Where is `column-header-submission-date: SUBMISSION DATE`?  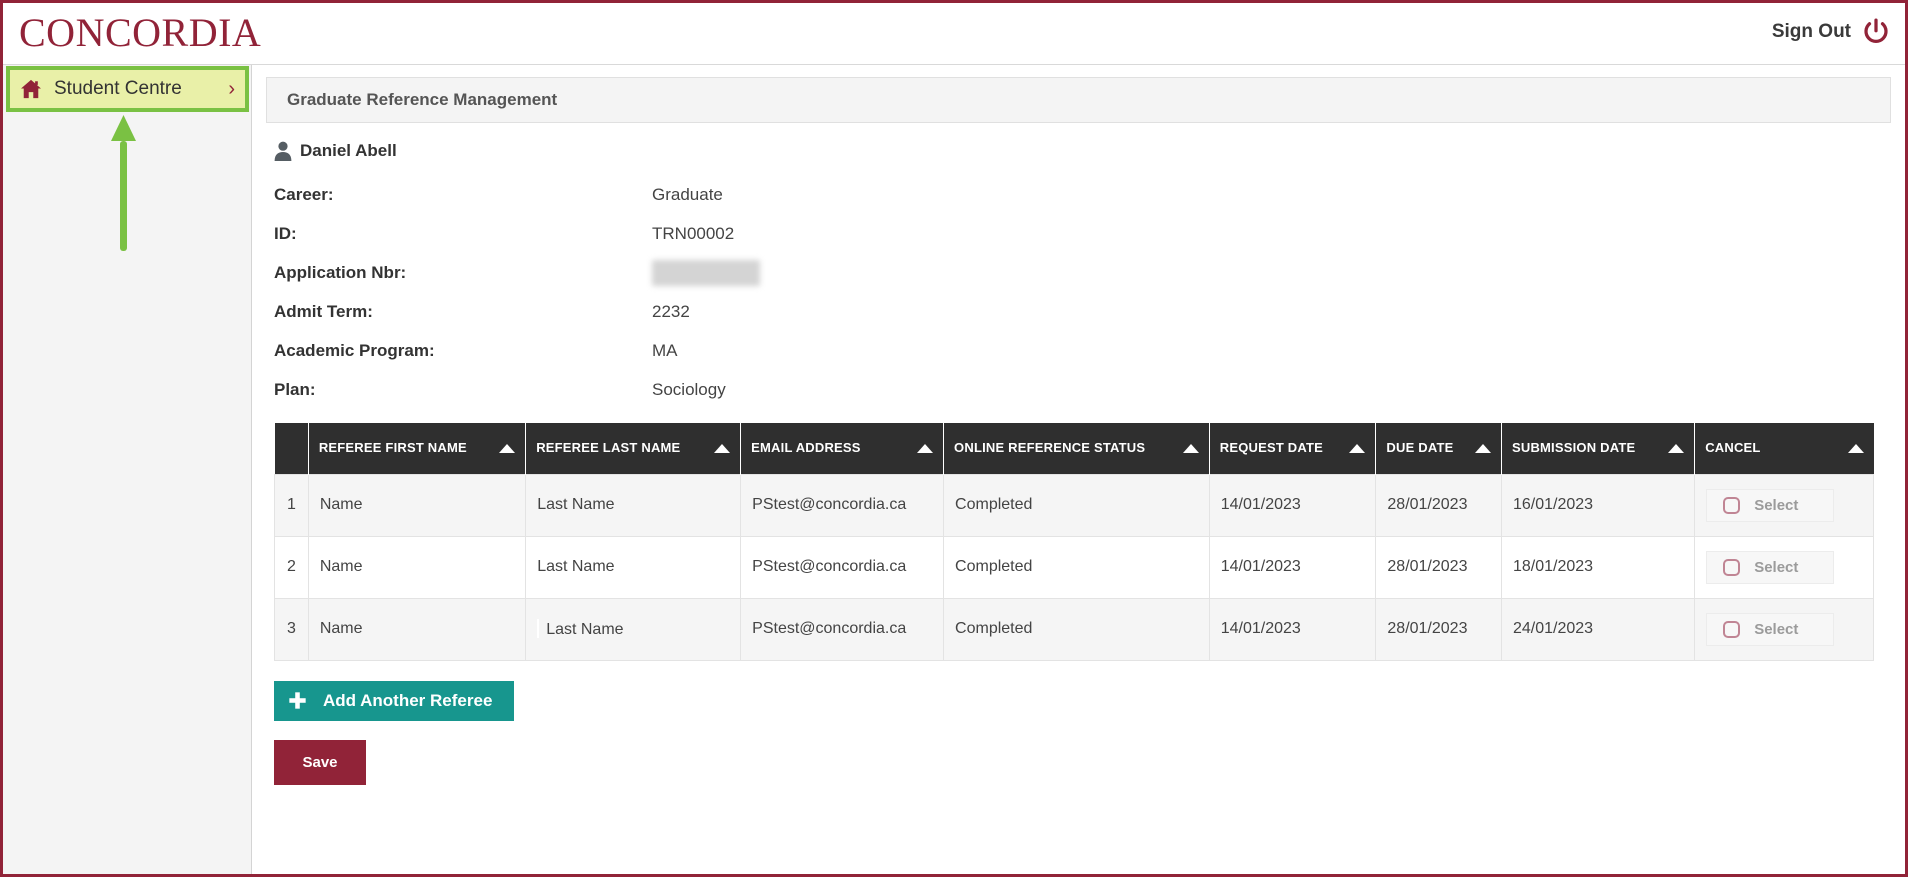 column-header-submission-date: SUBMISSION DATE is located at coordinates (1598, 448).